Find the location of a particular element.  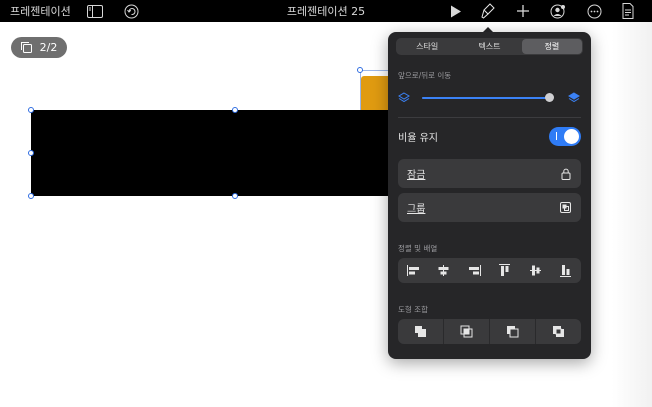

align-middle-button is located at coordinates (535, 270).